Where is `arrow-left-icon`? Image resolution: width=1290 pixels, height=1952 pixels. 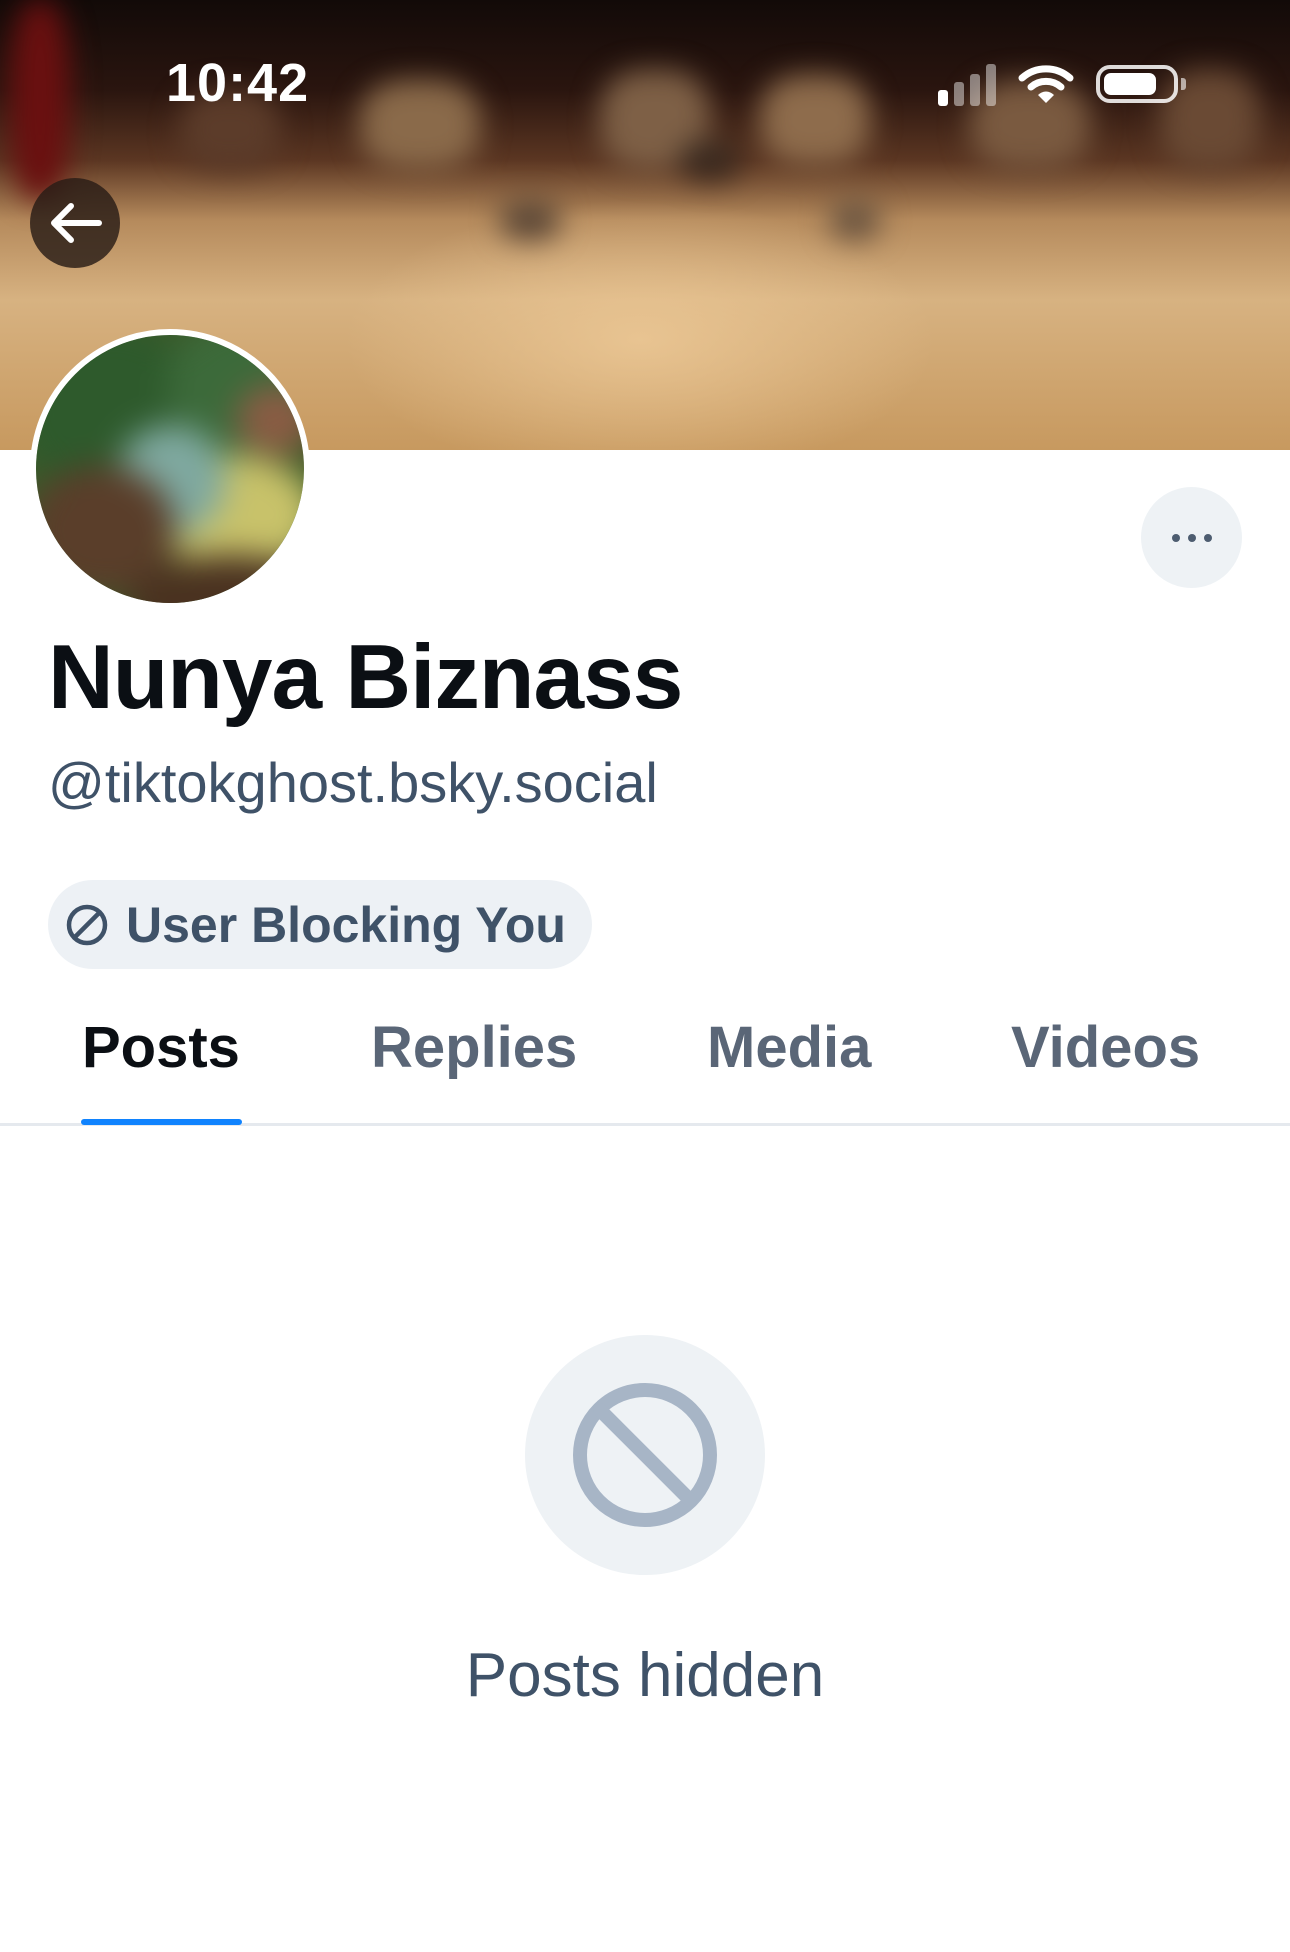 arrow-left-icon is located at coordinates (76, 223).